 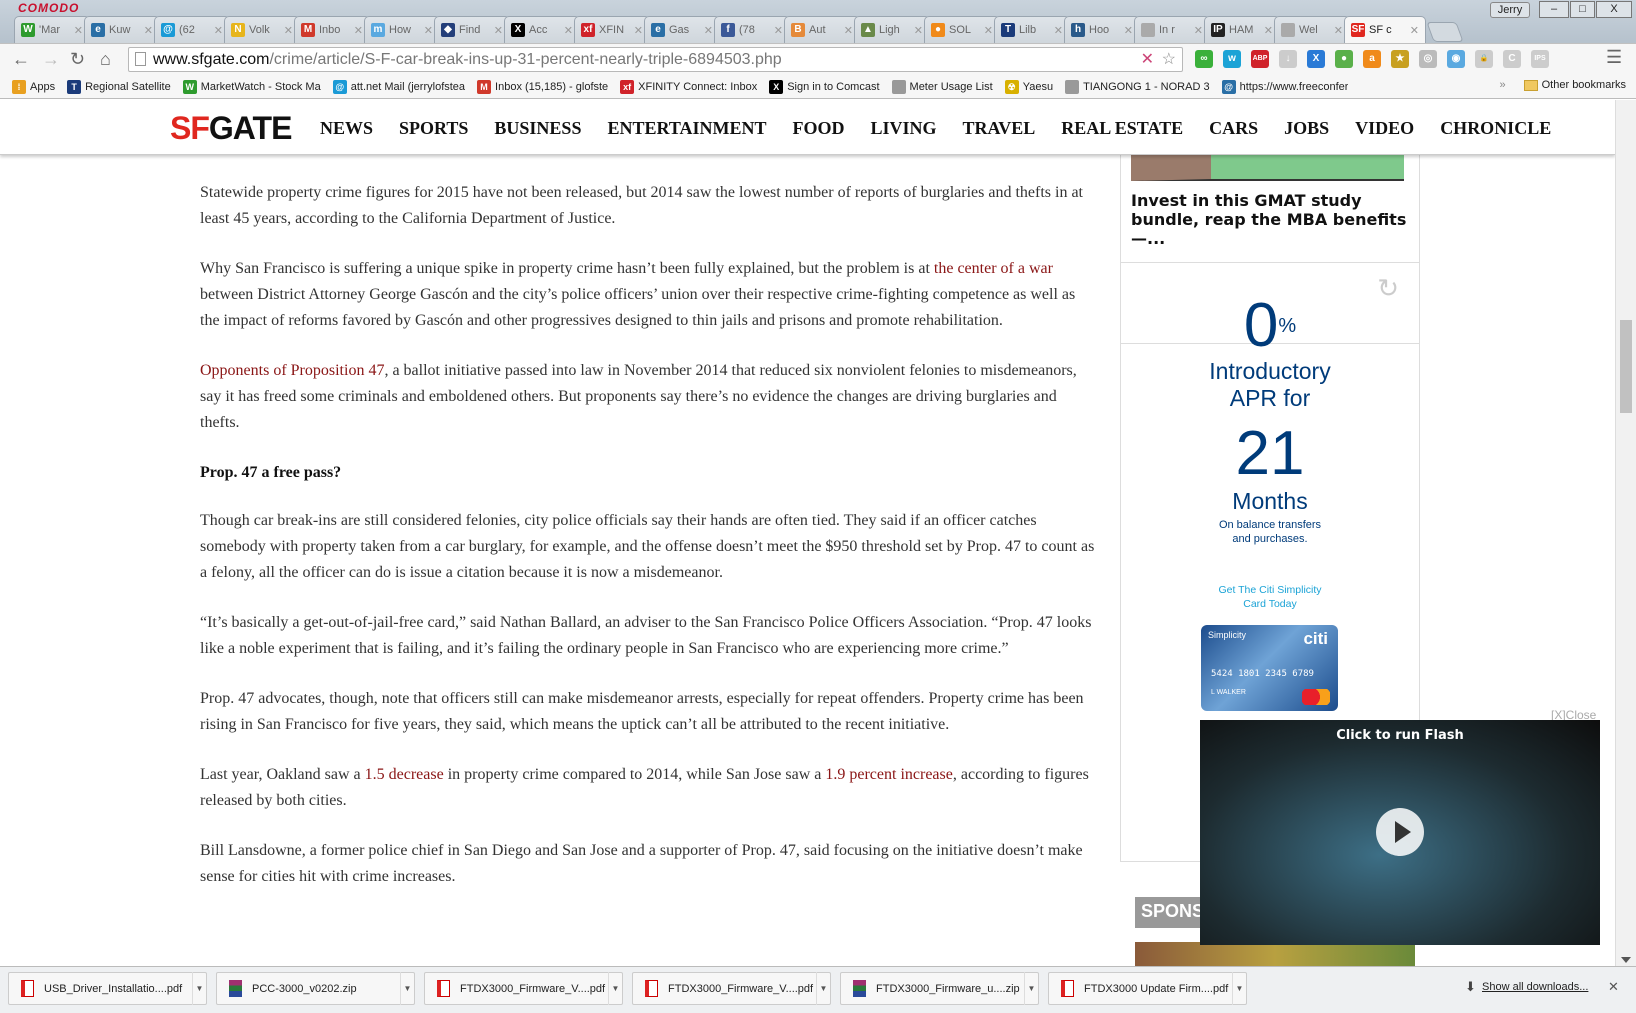 What do you see at coordinates (107, 988) in the screenshot?
I see `download-item: USB_Driver_Installatio....pdf ▼` at bounding box center [107, 988].